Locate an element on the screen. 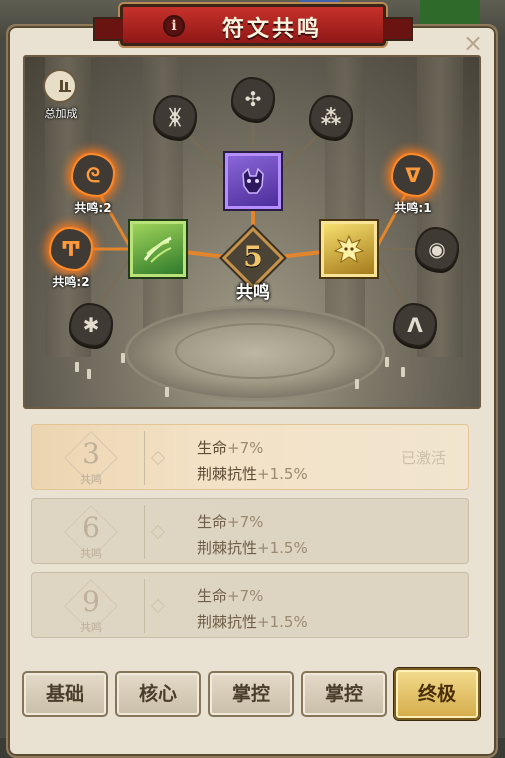 The image size is (505, 758). rune-top-left: ᛤ is located at coordinates (175, 117).